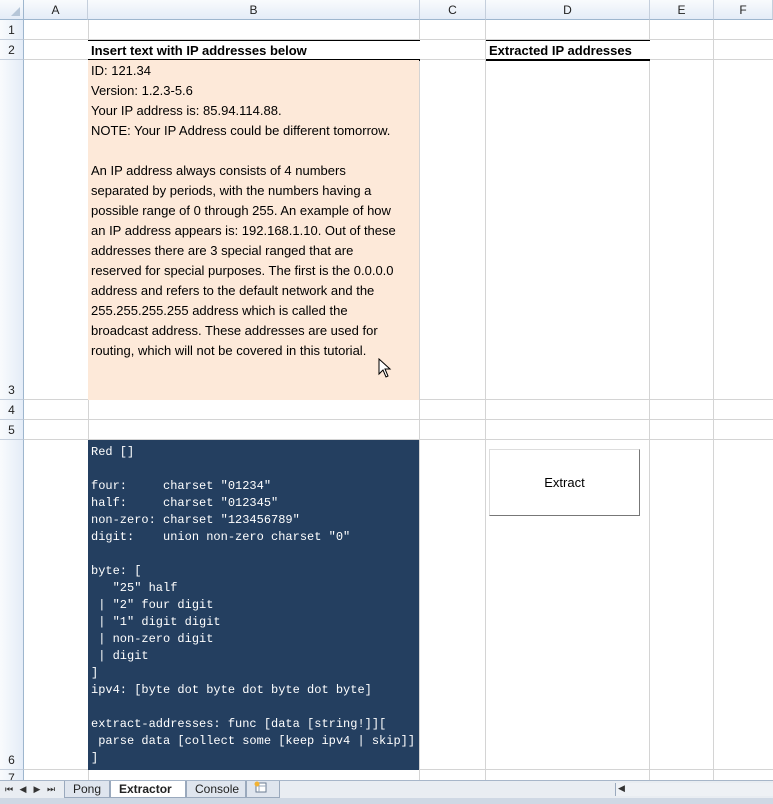 The image size is (773, 804). I want to click on row-number: 4, so click(11, 410).